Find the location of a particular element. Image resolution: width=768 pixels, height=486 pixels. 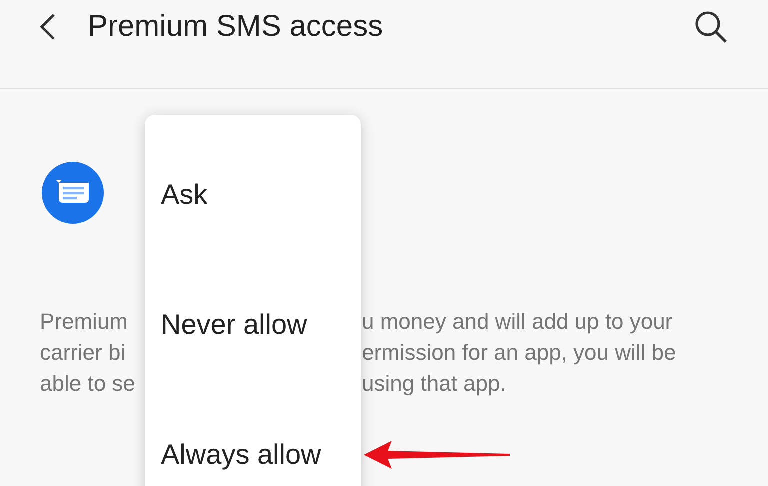

description-text: carrier bi is located at coordinates (83, 353).